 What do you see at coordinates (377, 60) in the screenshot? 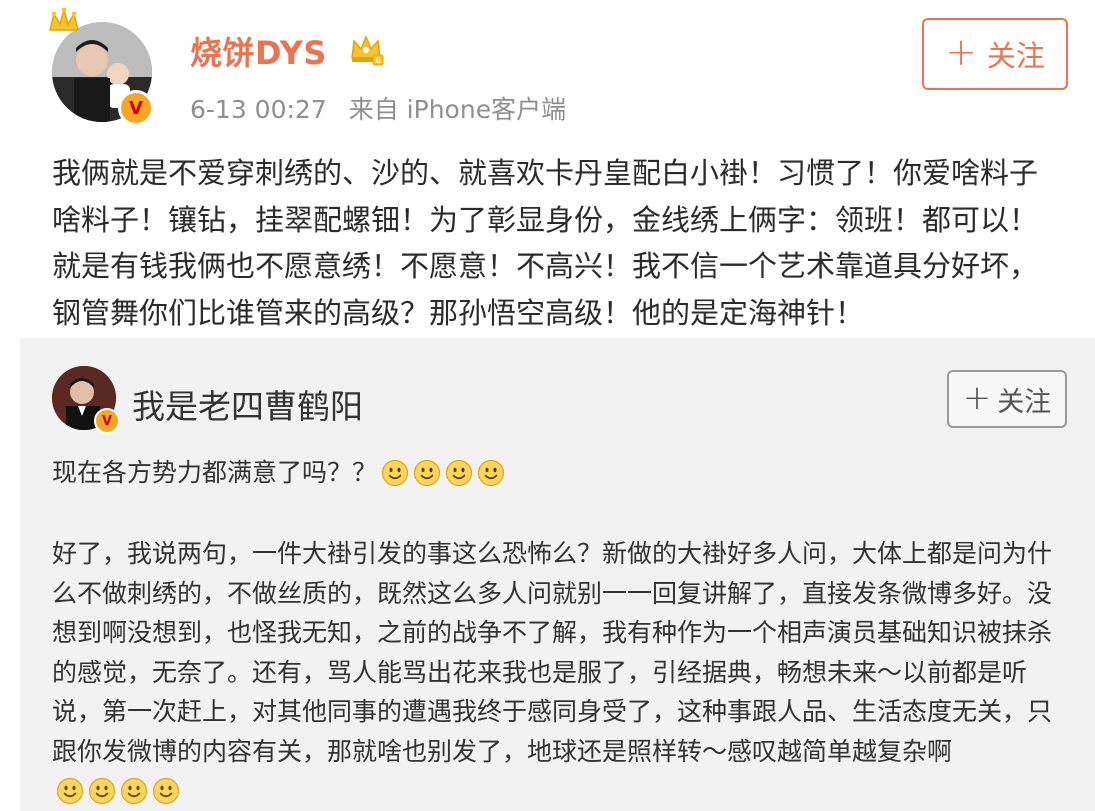
I see `svg-text: 6` at bounding box center [377, 60].